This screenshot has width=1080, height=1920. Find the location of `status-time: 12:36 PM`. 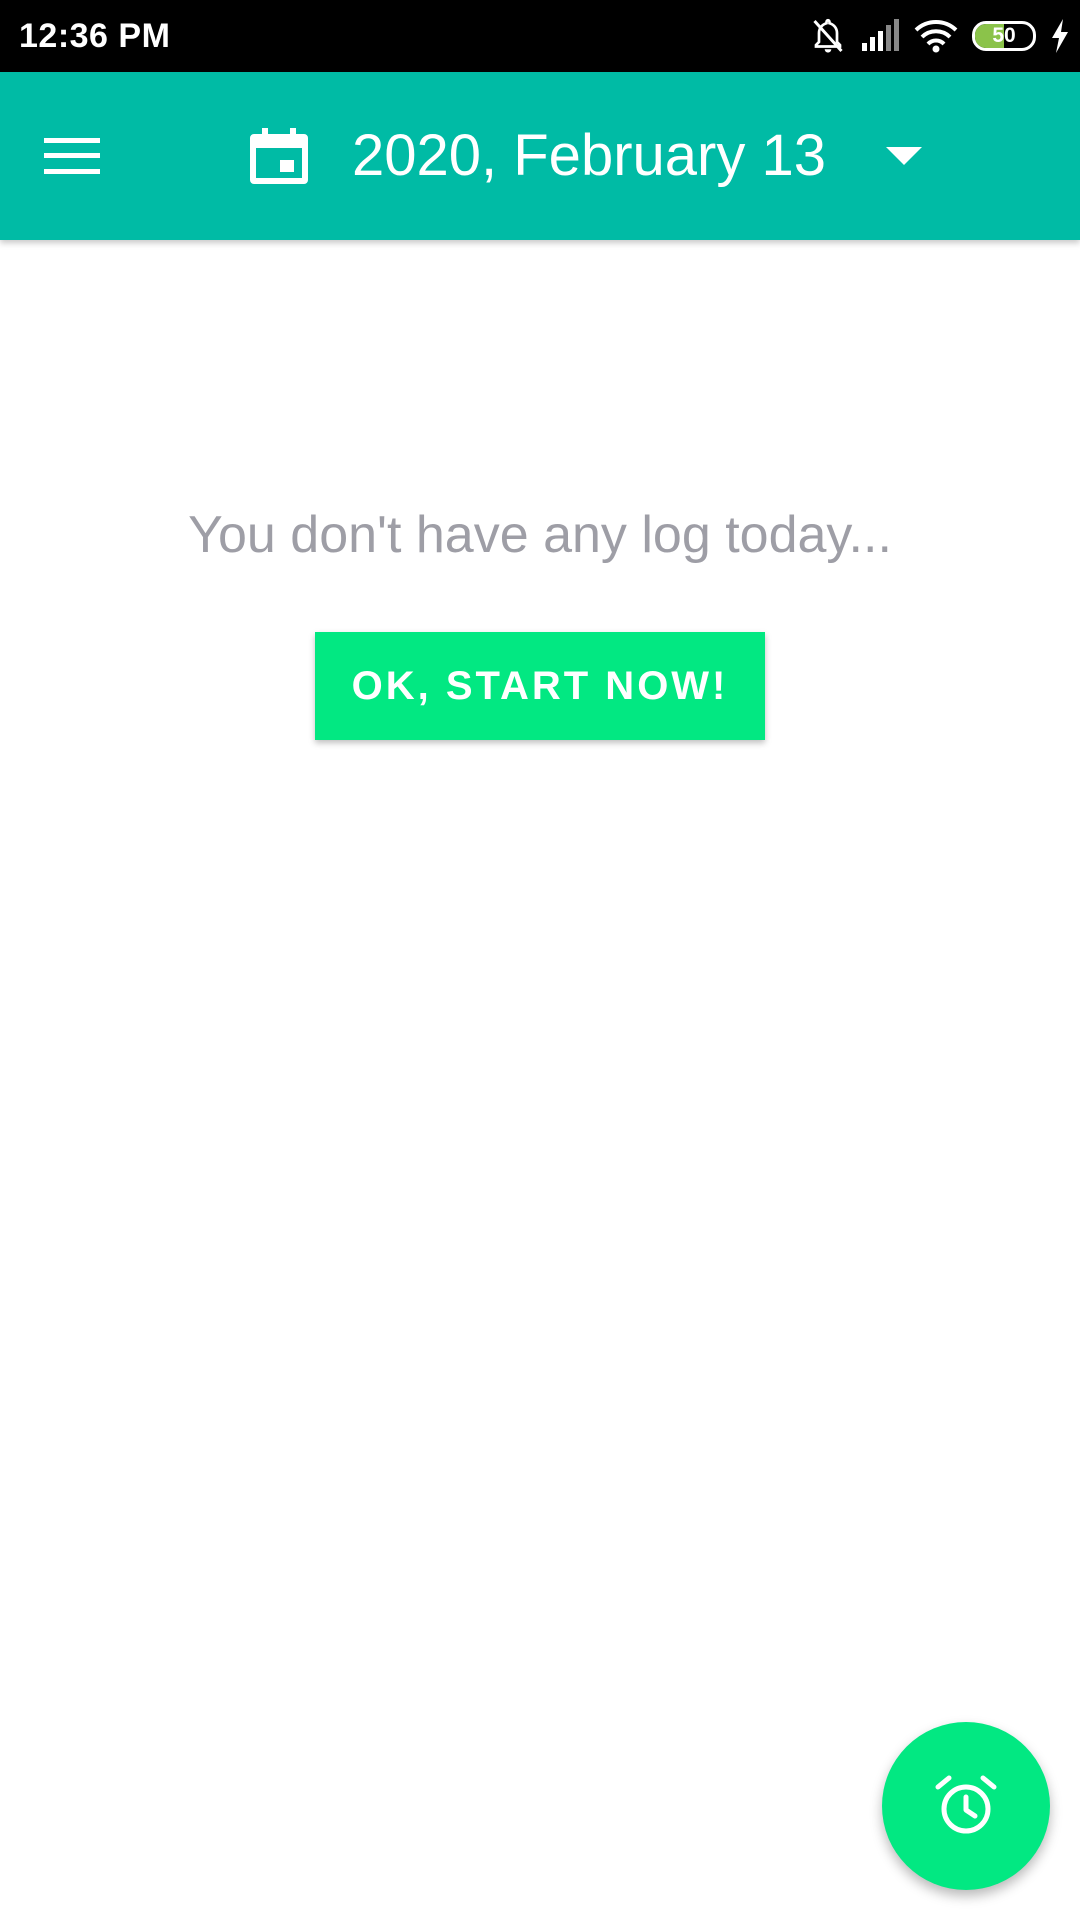

status-time: 12:36 PM is located at coordinates (95, 36).